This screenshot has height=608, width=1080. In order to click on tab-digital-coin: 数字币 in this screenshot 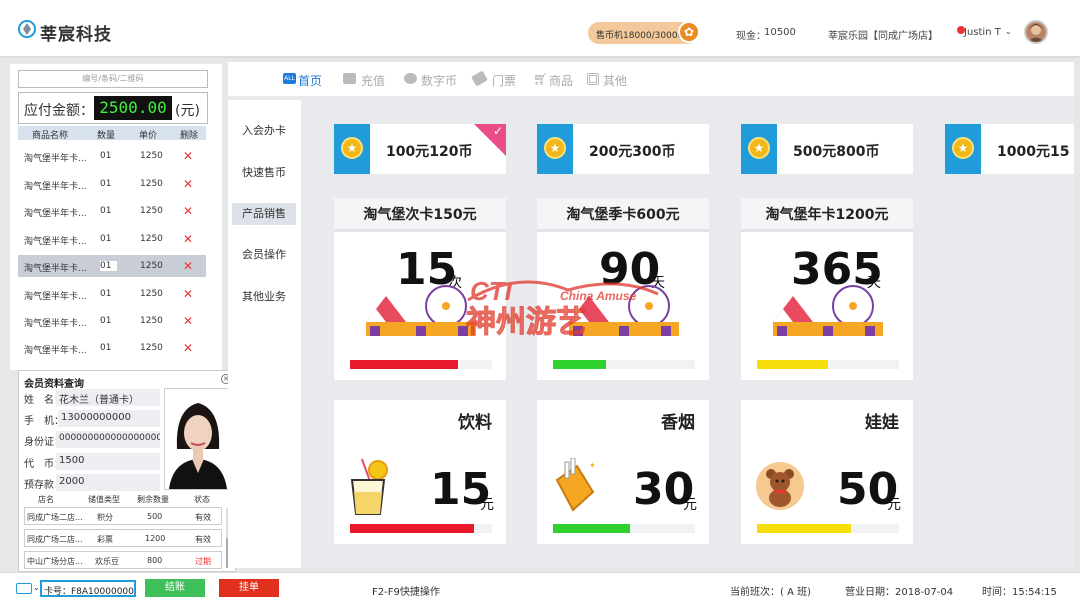, I will do `click(439, 80)`.